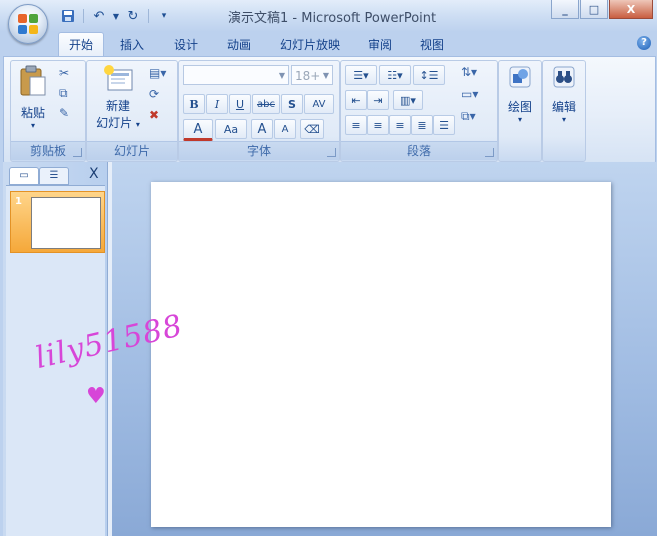 This screenshot has height=536, width=657. Describe the element at coordinates (154, 94) in the screenshot. I see `reset-icon: ⟳` at that location.